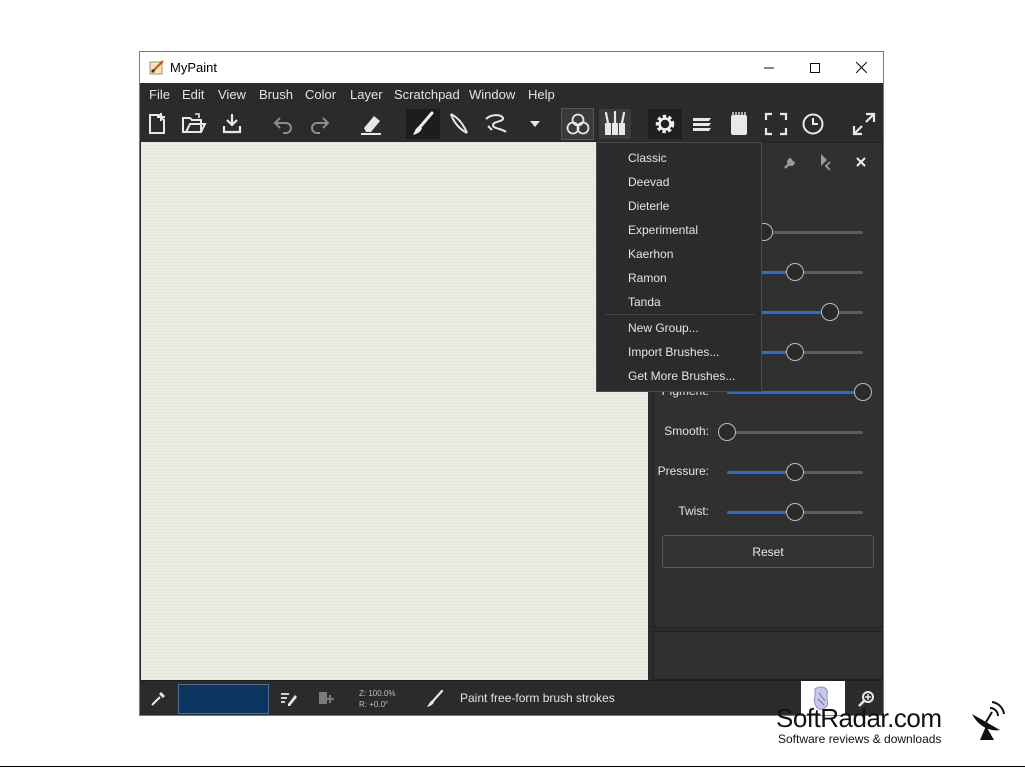 Image resolution: width=1025 pixels, height=769 pixels. Describe the element at coordinates (232, 94) in the screenshot. I see `menu-view: View` at that location.